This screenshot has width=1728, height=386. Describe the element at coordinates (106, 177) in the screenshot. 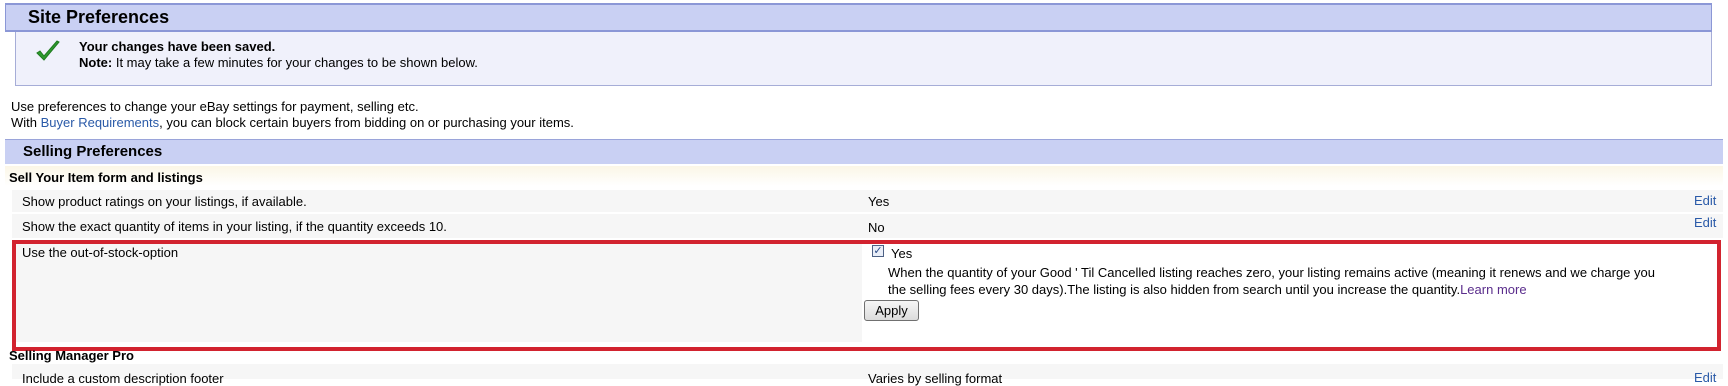

I see `subsection-title: Sell Your Item form and listings` at that location.